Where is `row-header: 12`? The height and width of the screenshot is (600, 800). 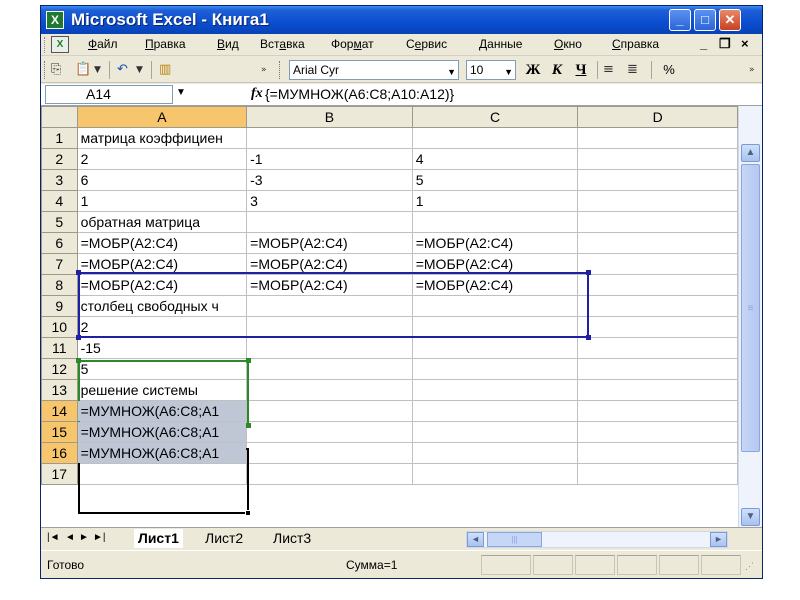 row-header: 12 is located at coordinates (59, 369).